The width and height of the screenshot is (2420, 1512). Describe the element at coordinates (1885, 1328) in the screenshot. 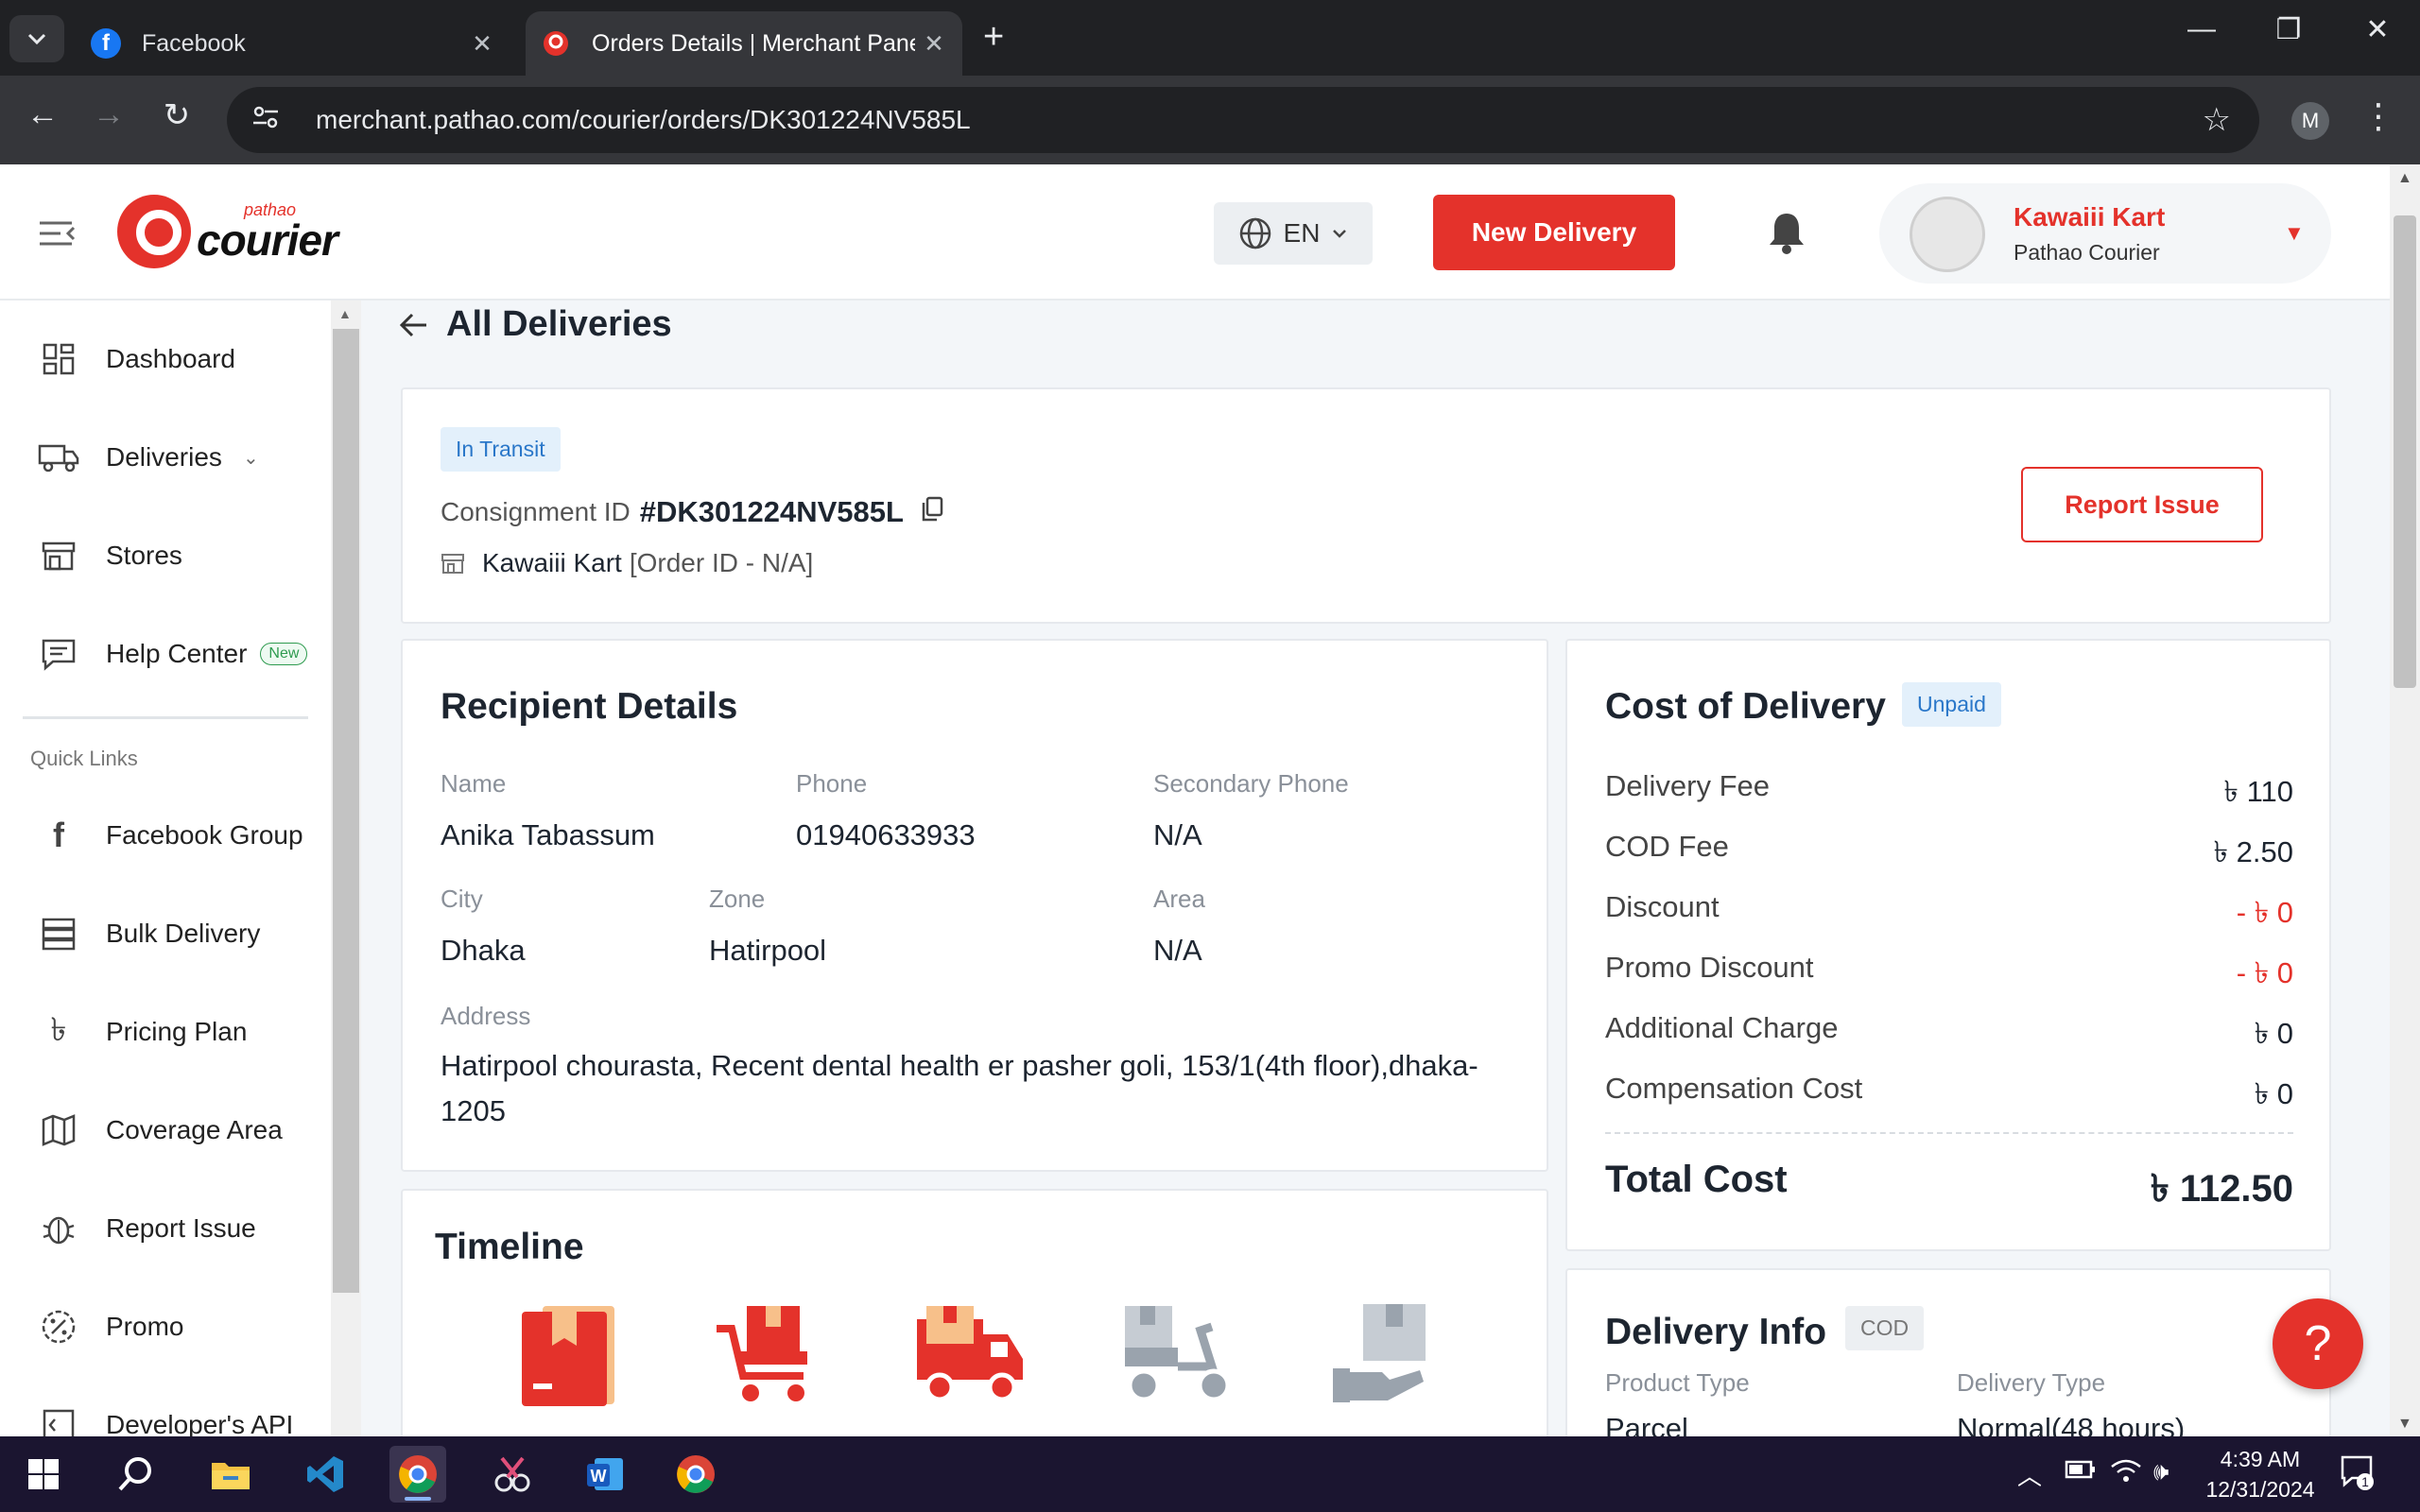

I see `payment-type-badge: COD` at that location.